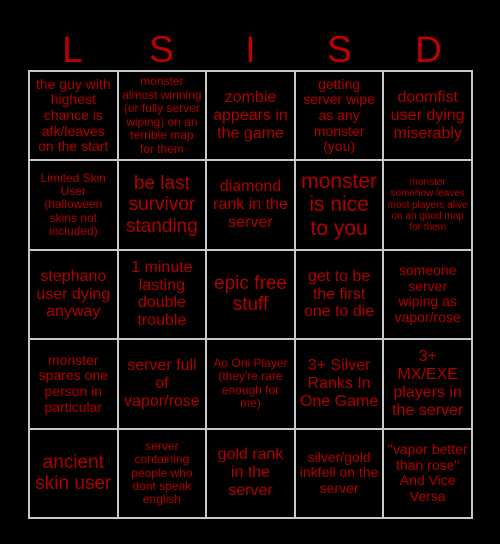 The image size is (500, 544). I want to click on header-letter-3: I, so click(250, 49).